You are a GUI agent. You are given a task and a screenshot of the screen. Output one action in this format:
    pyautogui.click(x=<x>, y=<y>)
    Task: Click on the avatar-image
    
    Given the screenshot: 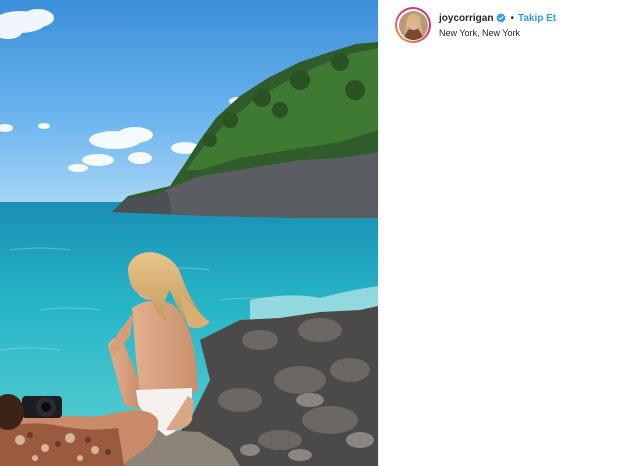 What is the action you would take?
    pyautogui.click(x=413, y=25)
    